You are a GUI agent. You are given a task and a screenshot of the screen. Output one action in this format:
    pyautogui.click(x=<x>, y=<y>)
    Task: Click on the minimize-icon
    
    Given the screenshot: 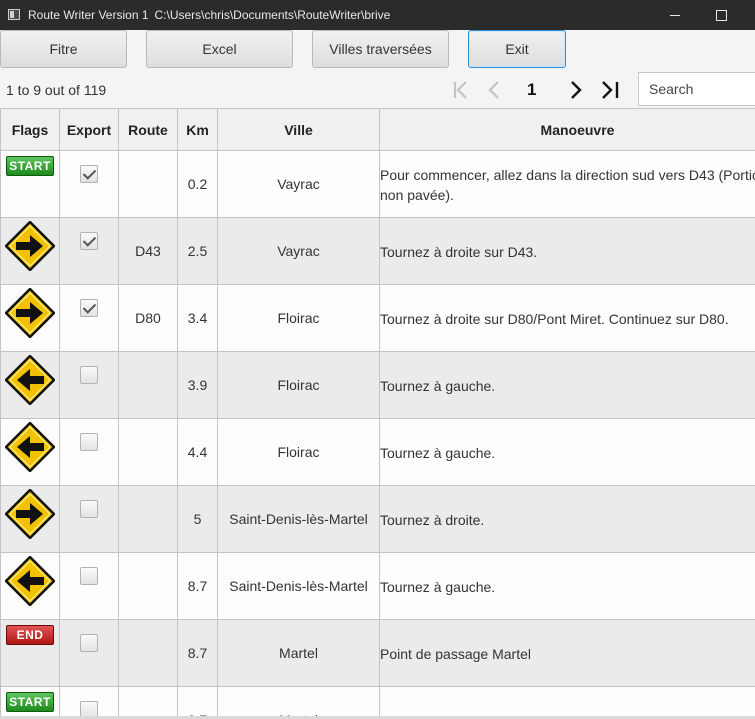 What is the action you would take?
    pyautogui.click(x=675, y=15)
    